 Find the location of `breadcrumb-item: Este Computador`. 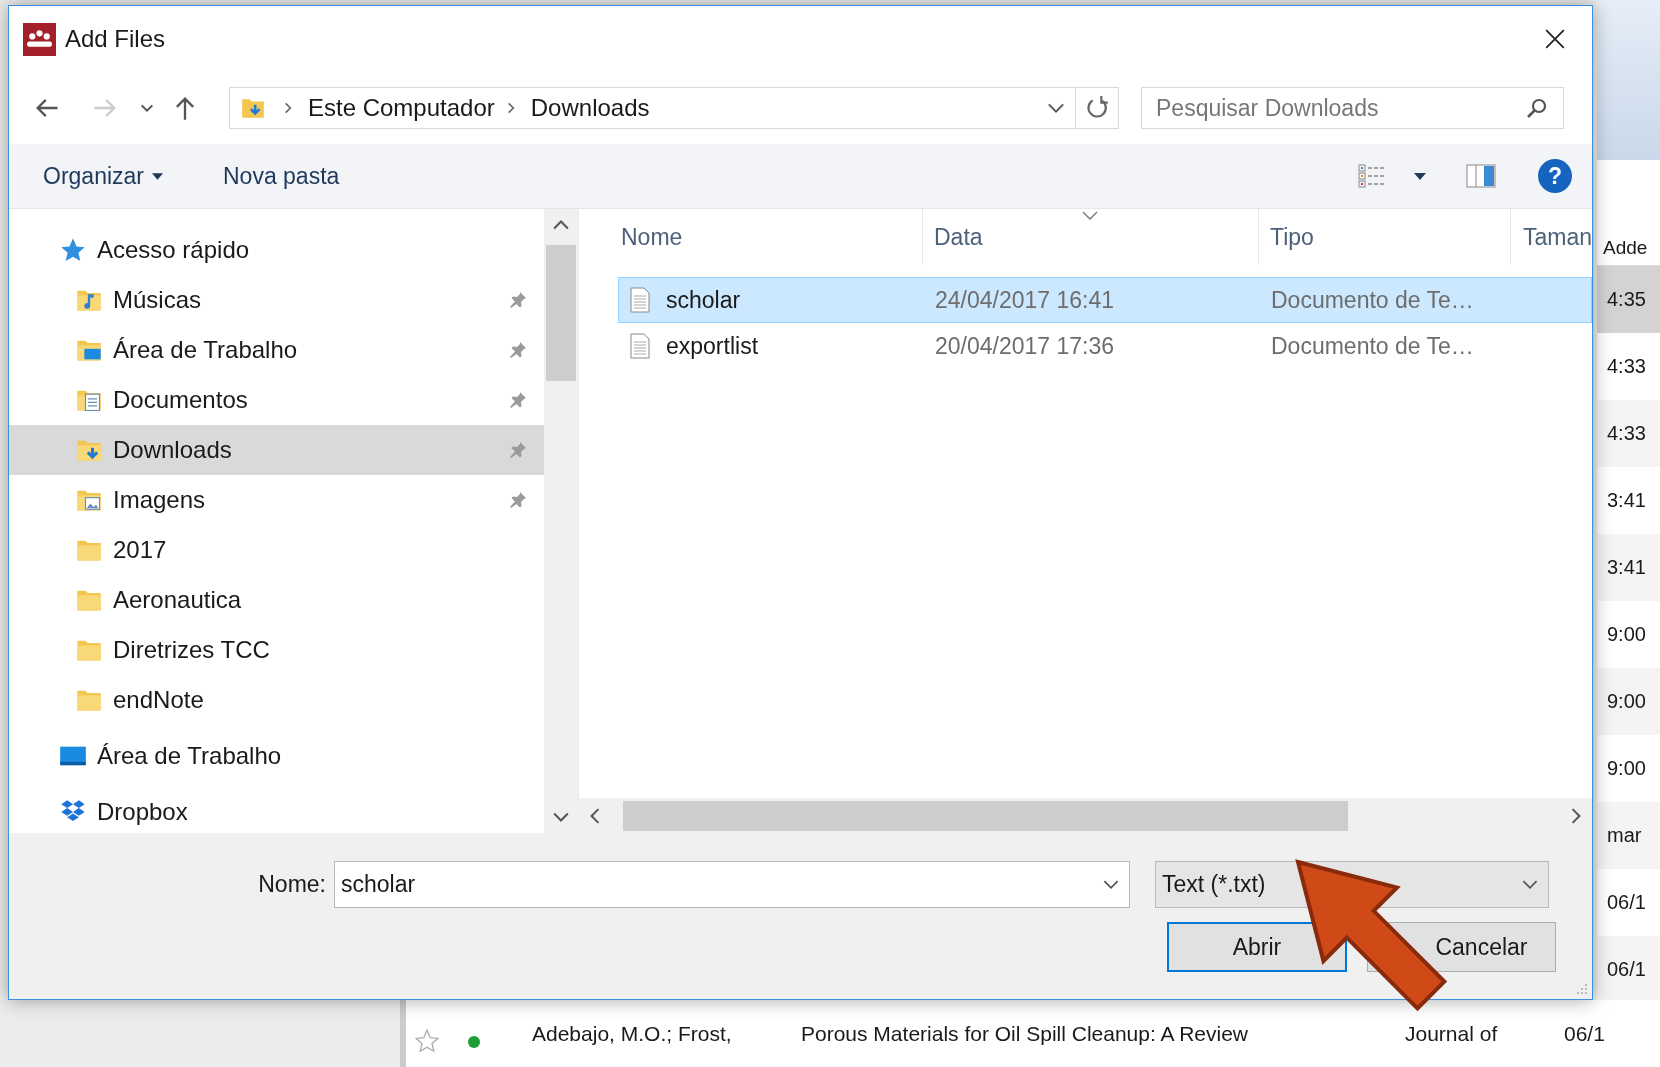

breadcrumb-item: Este Computador is located at coordinates (401, 108).